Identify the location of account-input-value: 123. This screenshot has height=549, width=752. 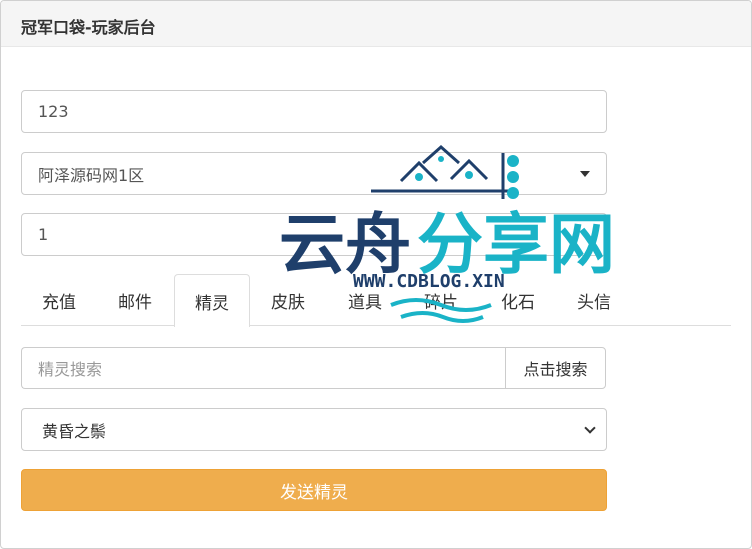
(53, 111).